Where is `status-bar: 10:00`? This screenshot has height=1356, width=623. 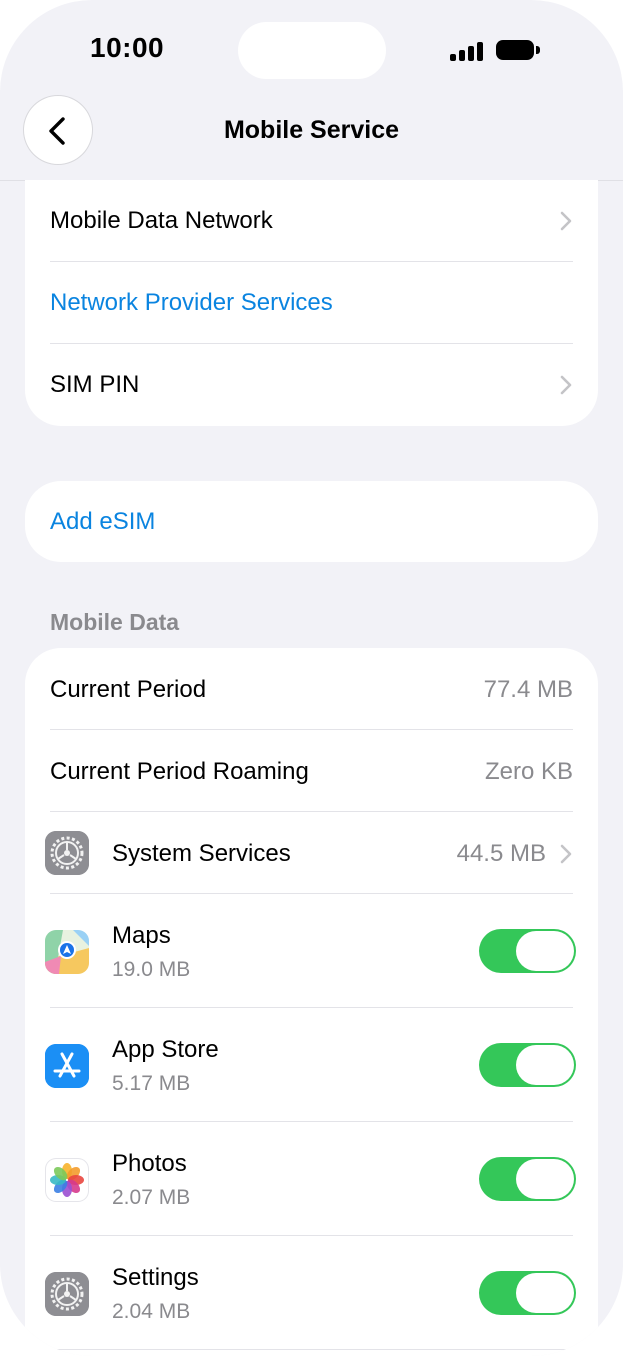
status-bar: 10:00 is located at coordinates (311, 50).